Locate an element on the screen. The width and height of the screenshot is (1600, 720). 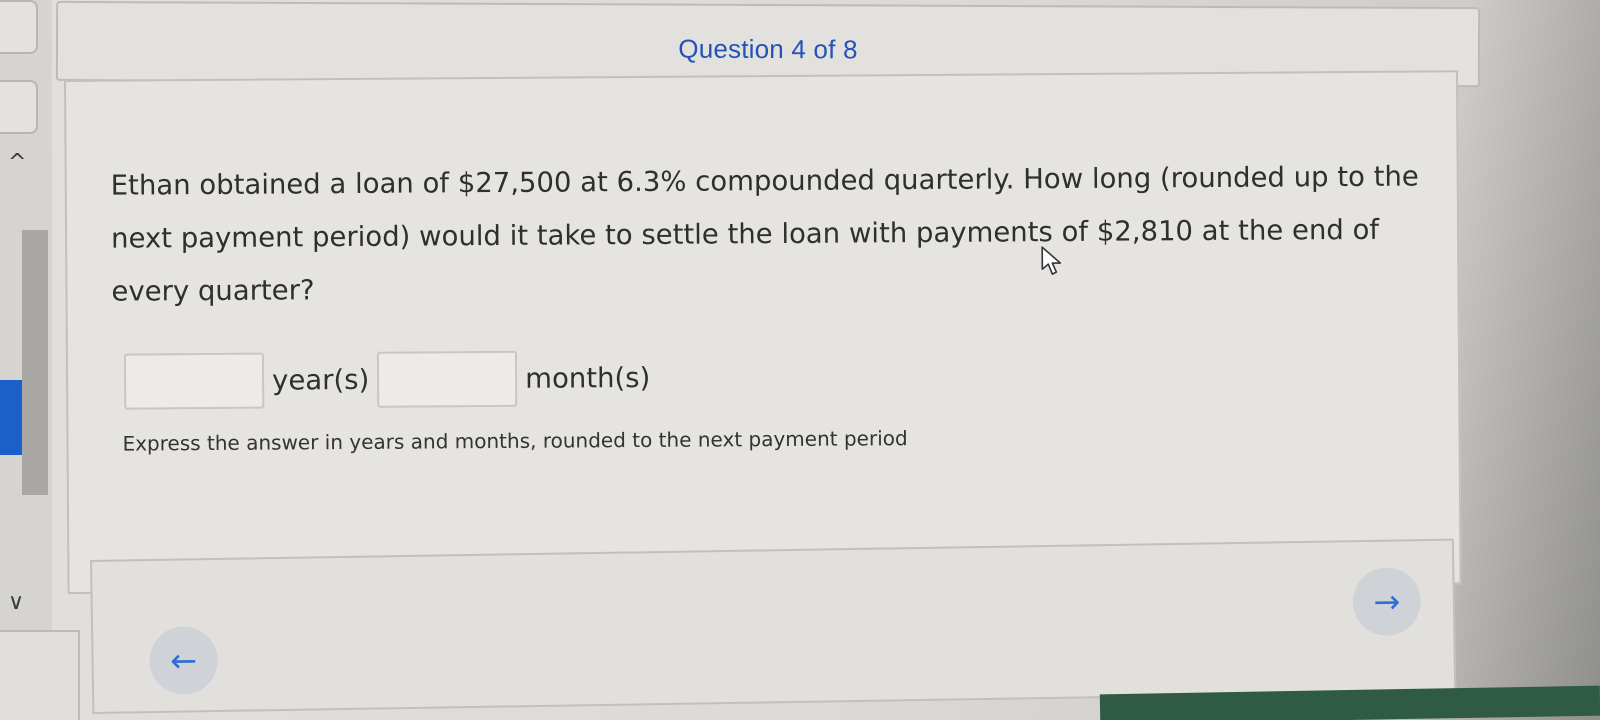
years-input is located at coordinates (194, 381).